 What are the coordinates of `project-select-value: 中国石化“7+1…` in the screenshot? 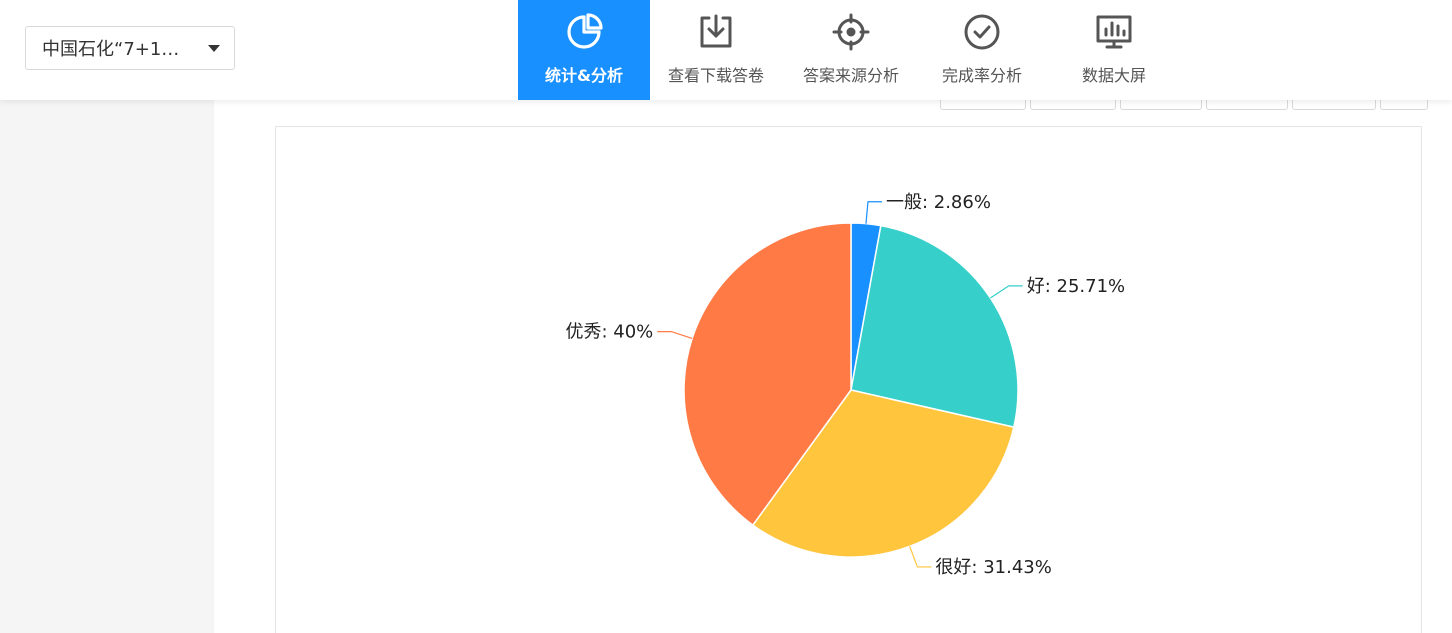 It's located at (111, 49).